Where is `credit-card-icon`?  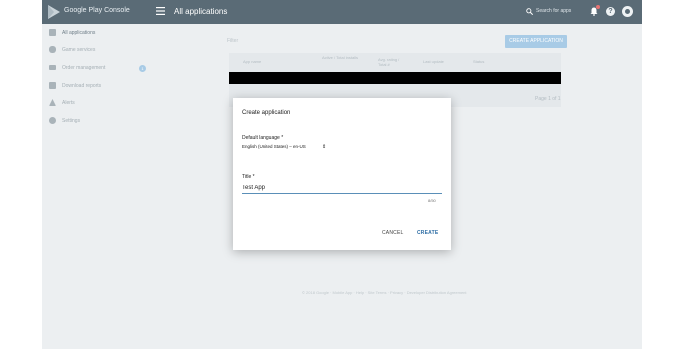
credit-card-icon is located at coordinates (52, 67).